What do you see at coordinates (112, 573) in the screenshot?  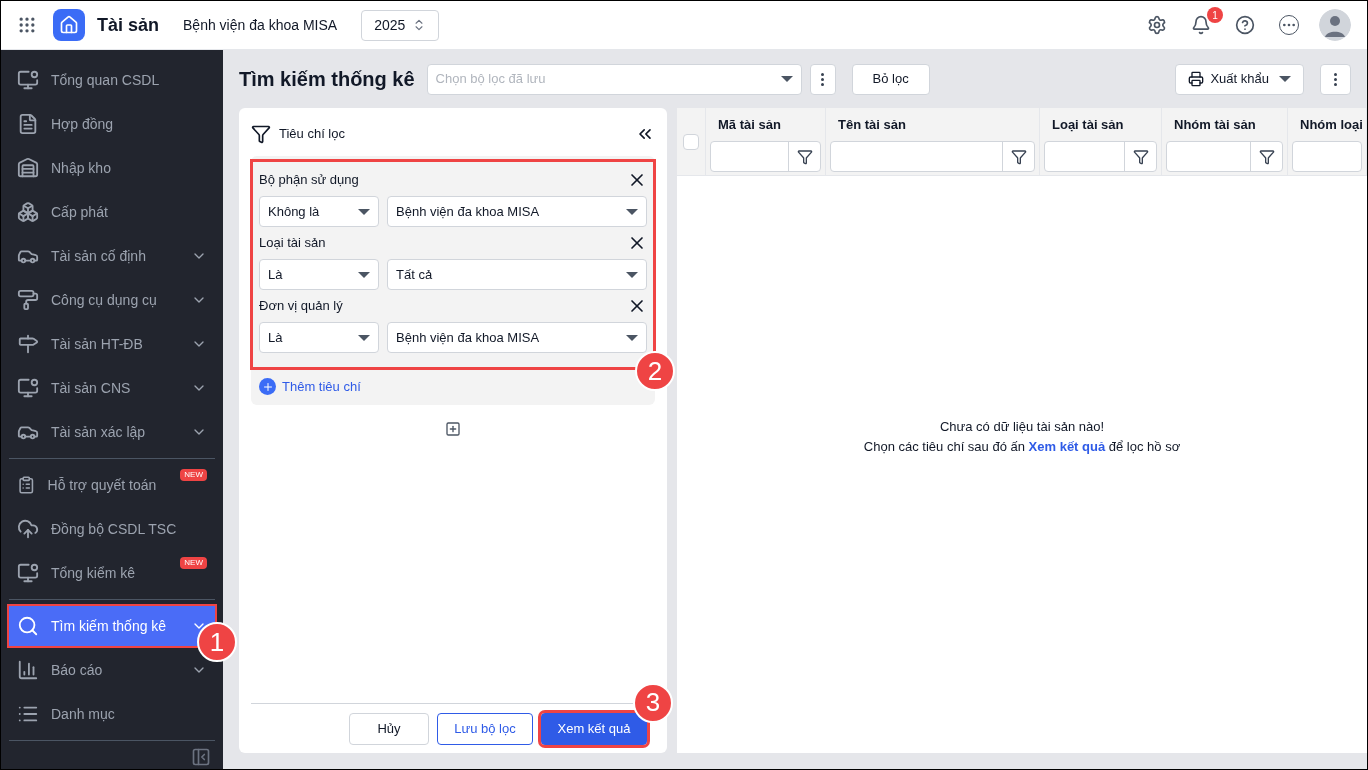 I see `sidebar-item: Tổng kiểm kê NEW` at bounding box center [112, 573].